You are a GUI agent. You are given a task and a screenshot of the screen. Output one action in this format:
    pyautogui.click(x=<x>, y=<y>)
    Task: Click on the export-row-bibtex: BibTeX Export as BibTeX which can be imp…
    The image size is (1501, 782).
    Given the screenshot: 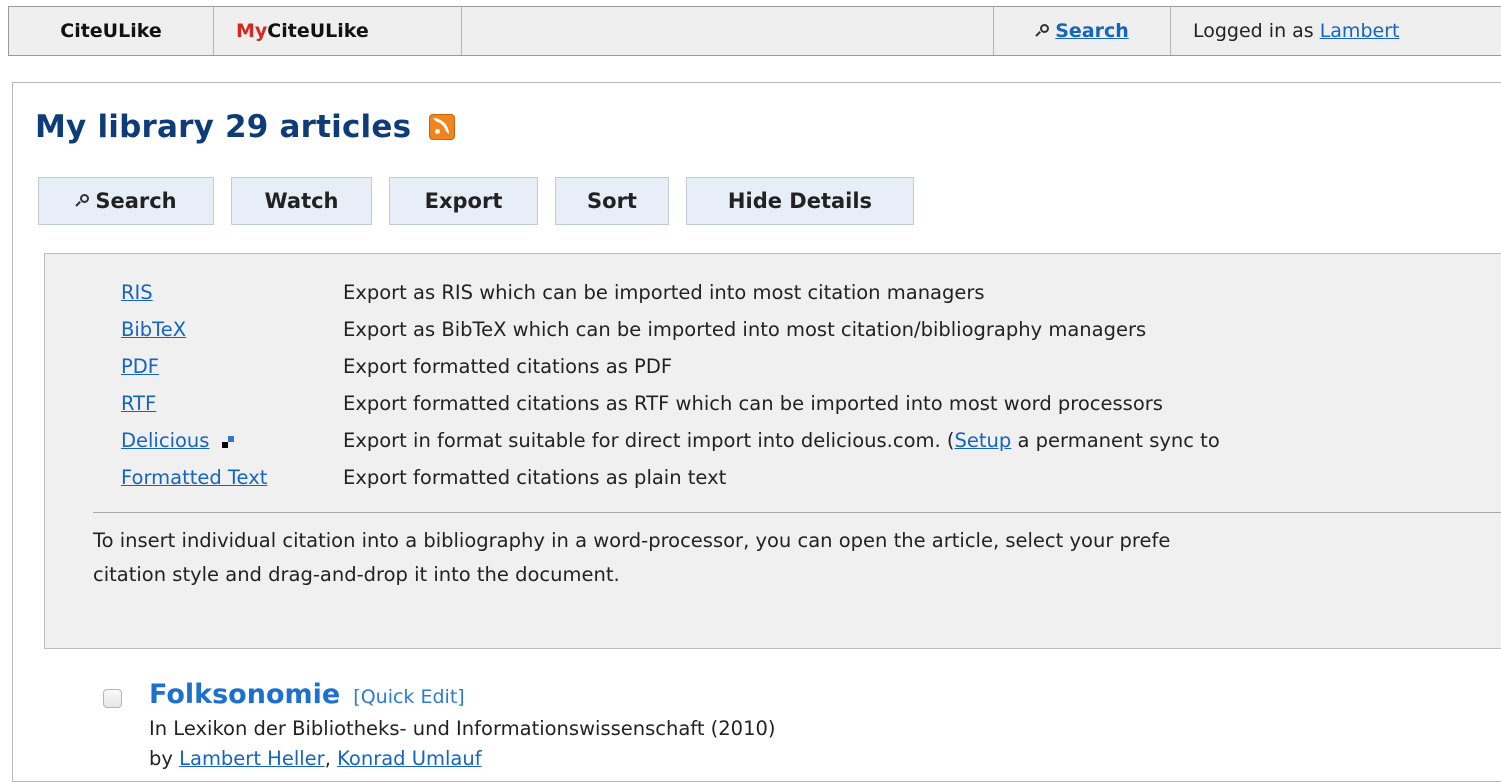 What is the action you would take?
    pyautogui.click(x=670, y=329)
    